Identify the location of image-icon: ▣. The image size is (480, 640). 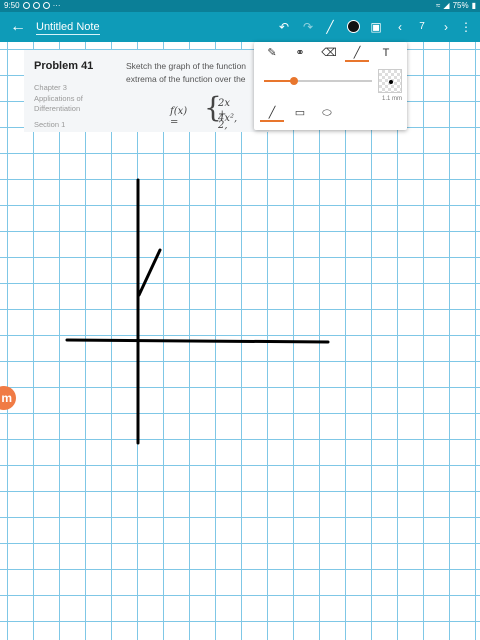
(376, 27).